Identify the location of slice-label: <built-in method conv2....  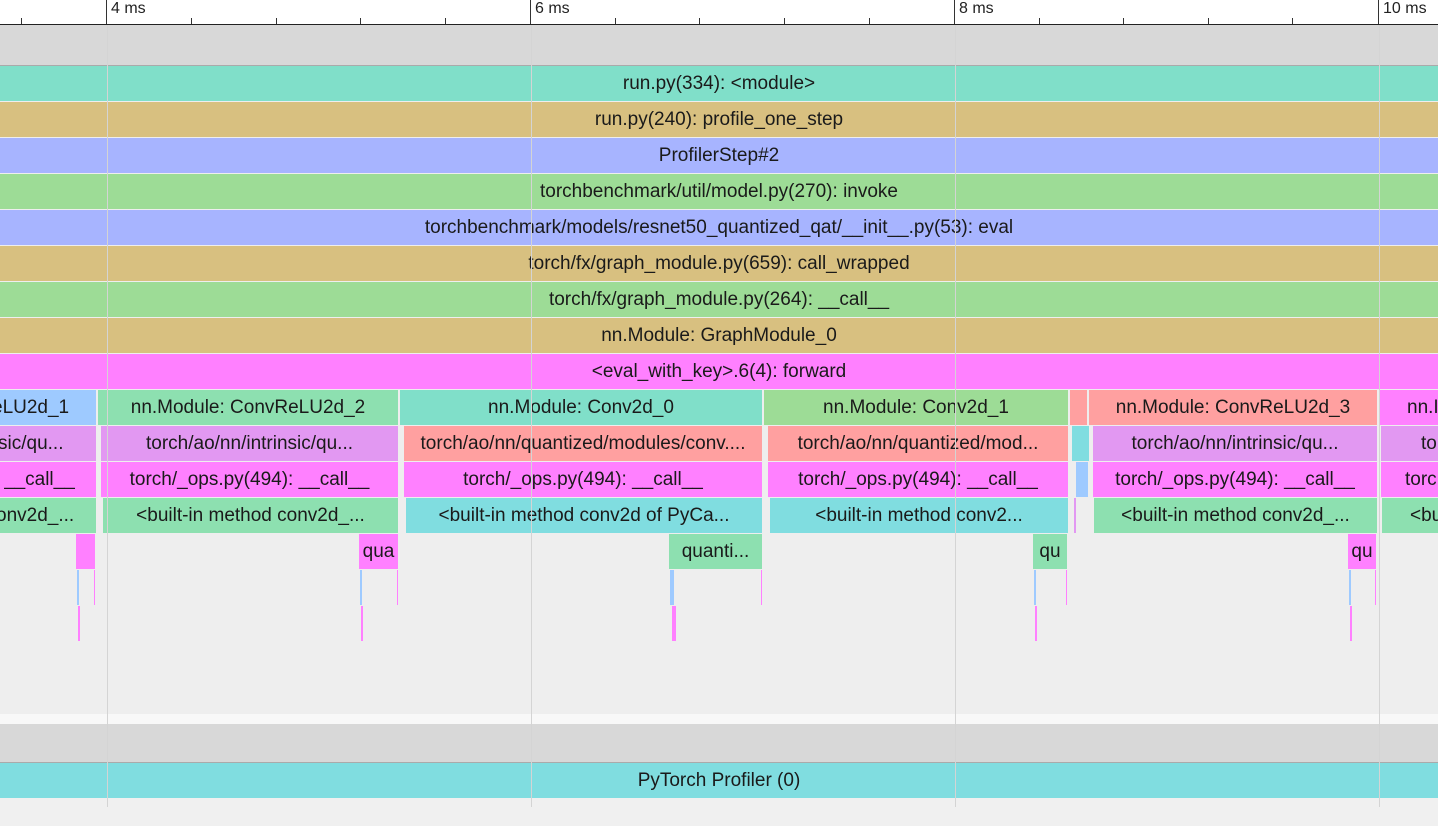
(919, 515).